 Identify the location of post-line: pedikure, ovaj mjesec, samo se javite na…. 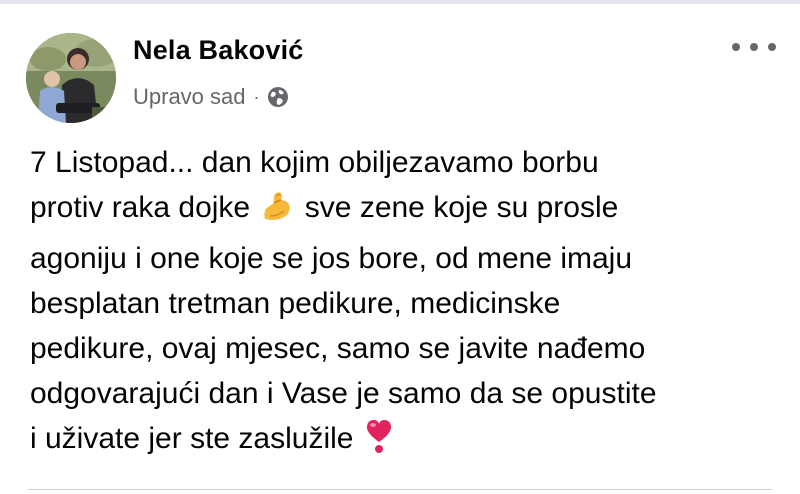
(410, 348).